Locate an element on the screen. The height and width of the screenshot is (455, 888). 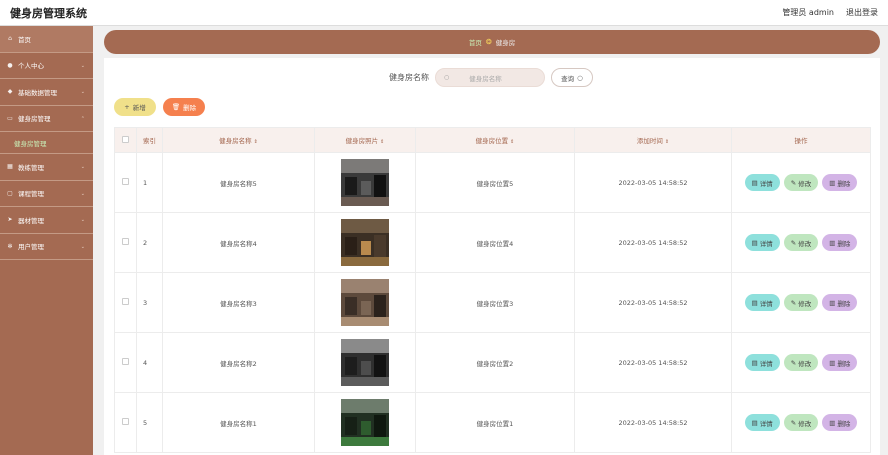
row-location: 健身房位置4 is located at coordinates (495, 242).